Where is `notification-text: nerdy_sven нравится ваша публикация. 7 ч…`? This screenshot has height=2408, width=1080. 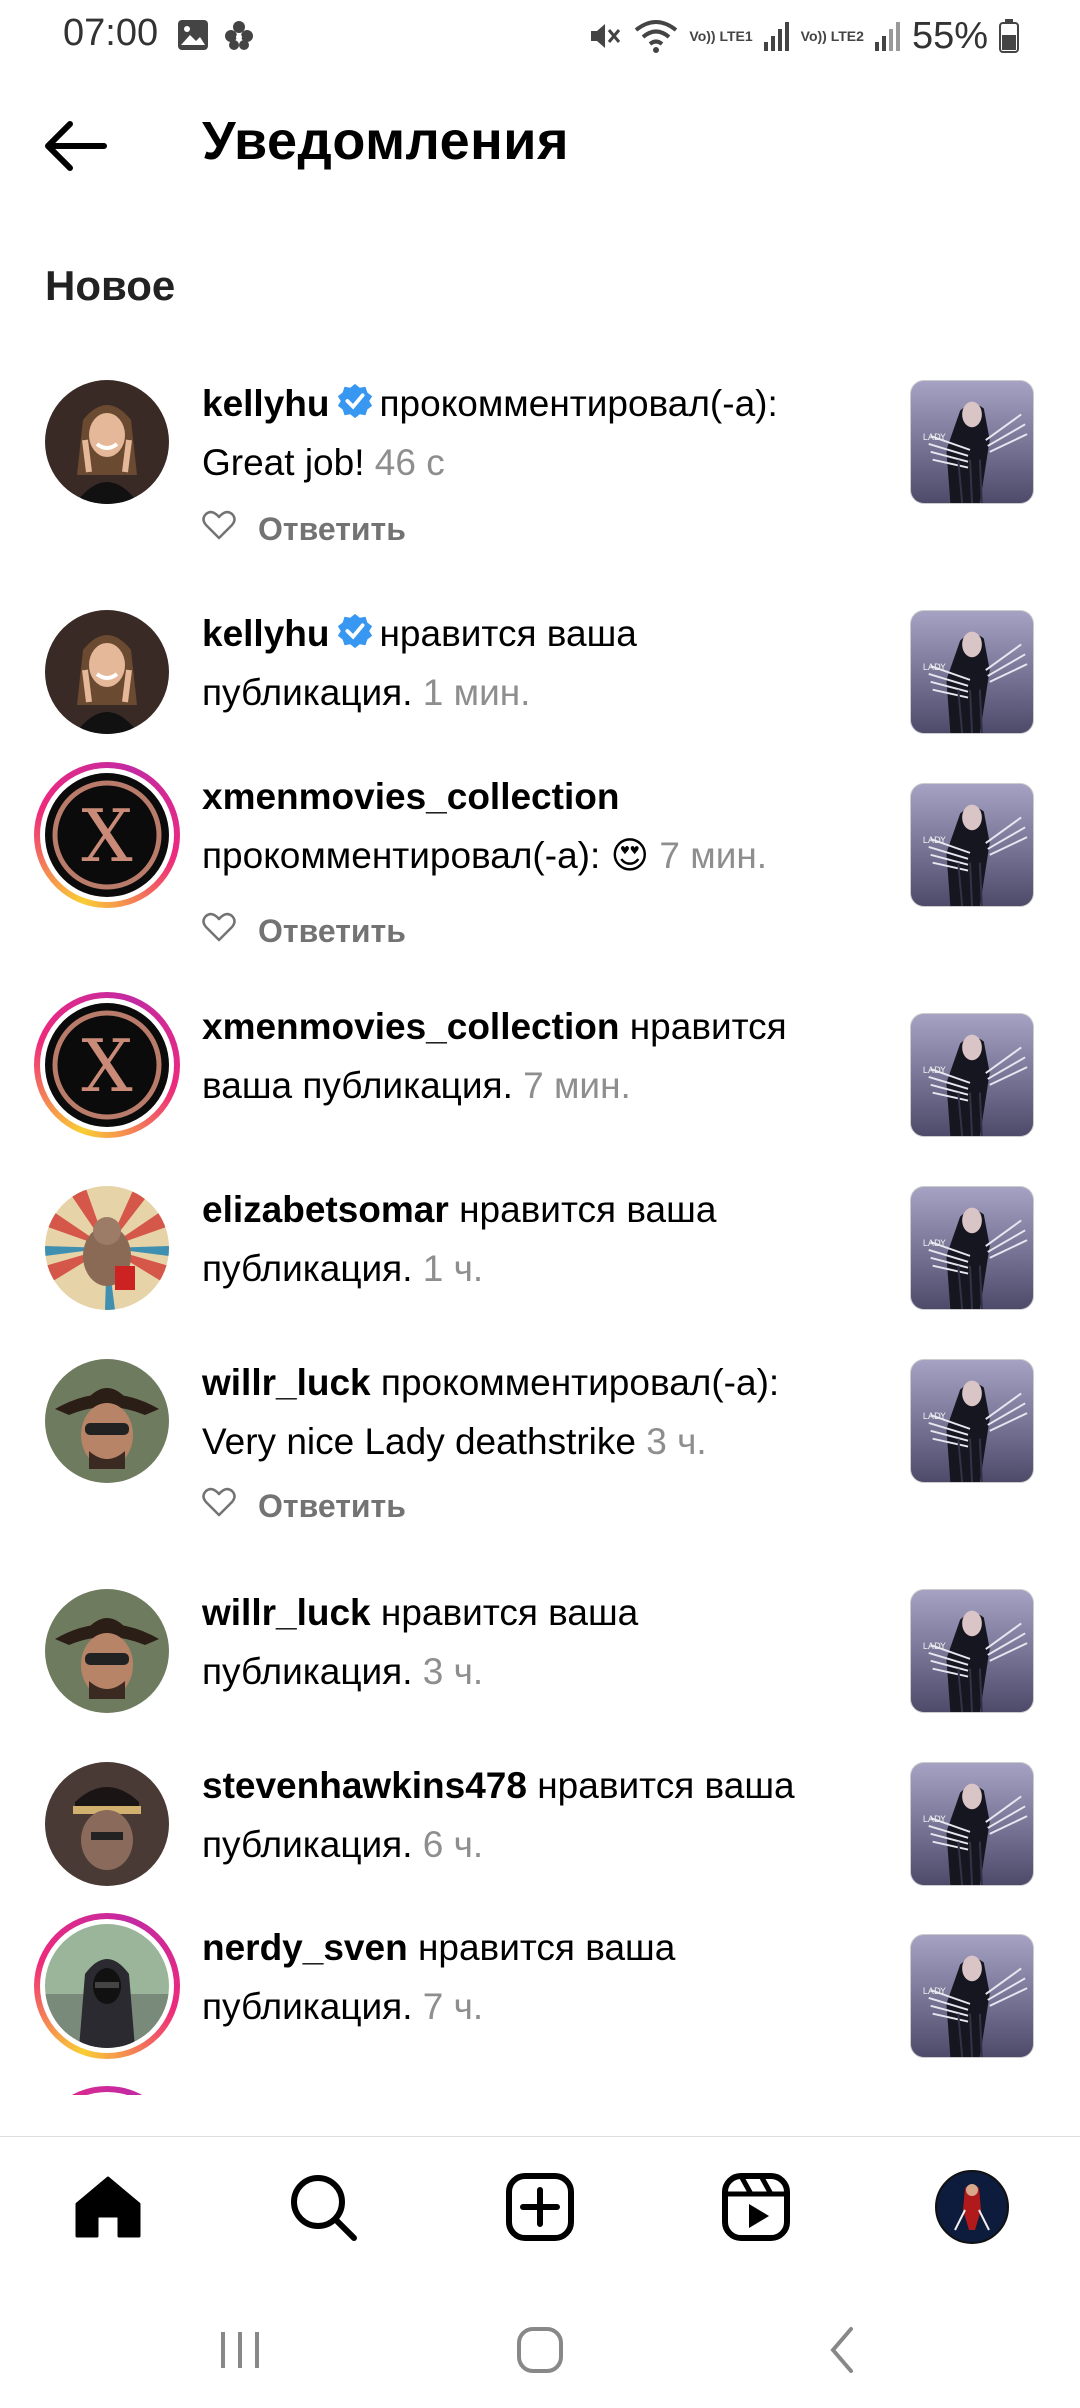 notification-text: nerdy_sven нравится ваша публикация. 7 ч… is located at coordinates (522, 1977).